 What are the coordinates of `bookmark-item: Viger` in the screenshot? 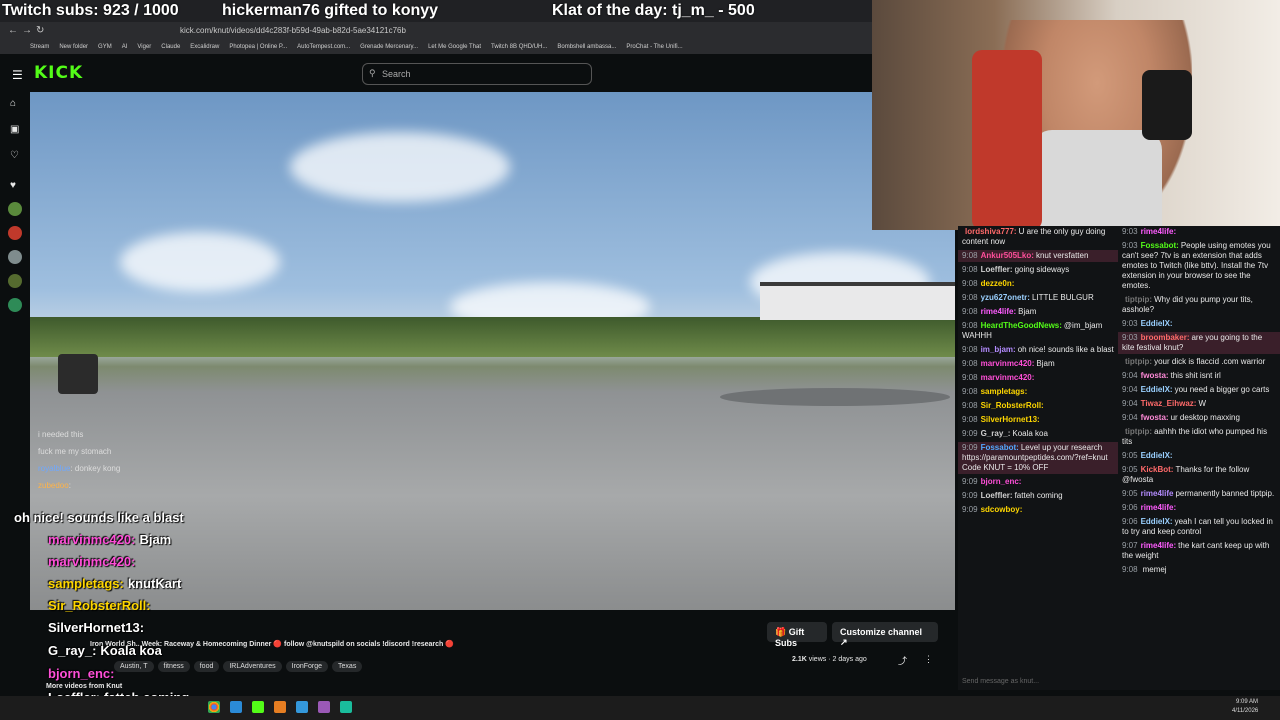 It's located at (144, 47).